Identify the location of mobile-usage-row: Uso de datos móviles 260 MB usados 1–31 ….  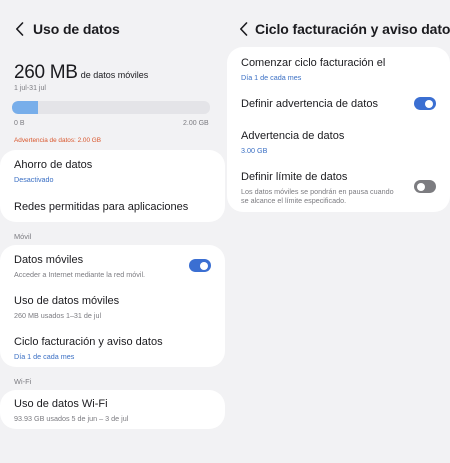
(112, 307).